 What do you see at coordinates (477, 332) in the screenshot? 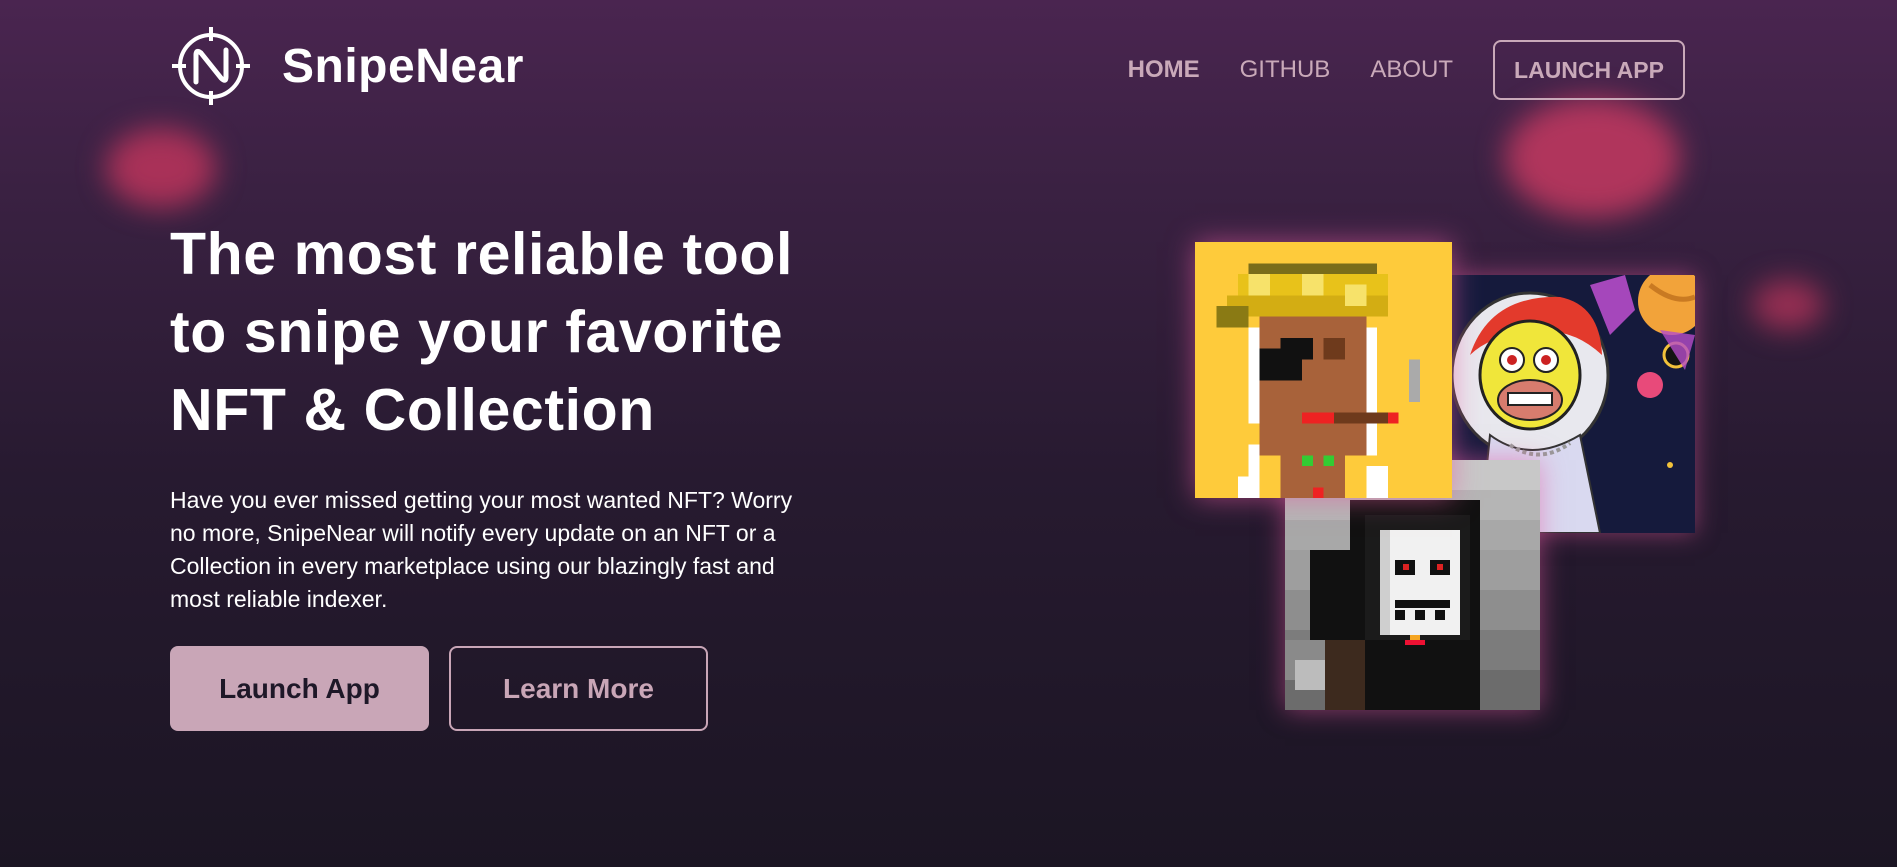
I see `hero-title-line: to snipe your favorite` at bounding box center [477, 332].